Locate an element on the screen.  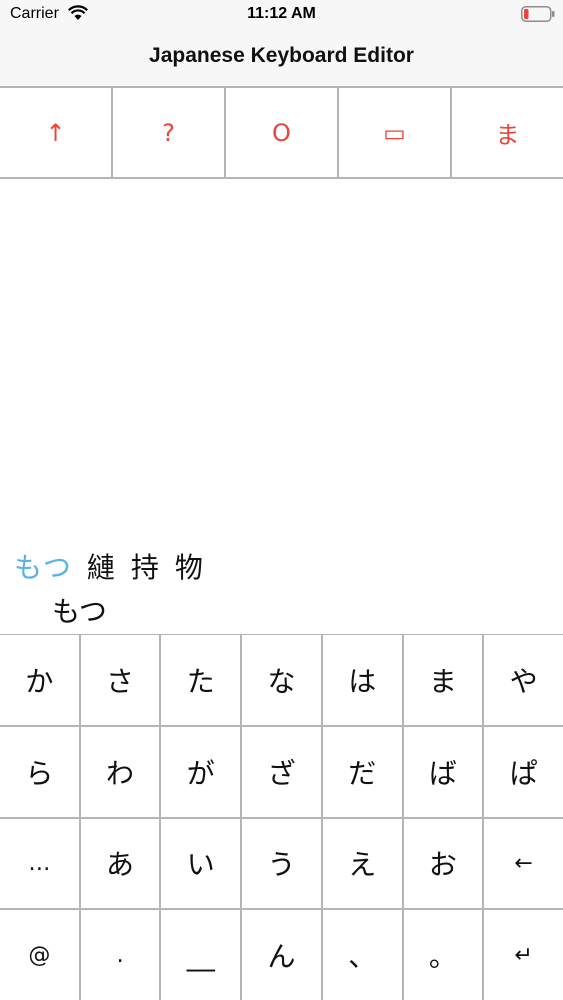
key-ra: ら is located at coordinates (39, 771).